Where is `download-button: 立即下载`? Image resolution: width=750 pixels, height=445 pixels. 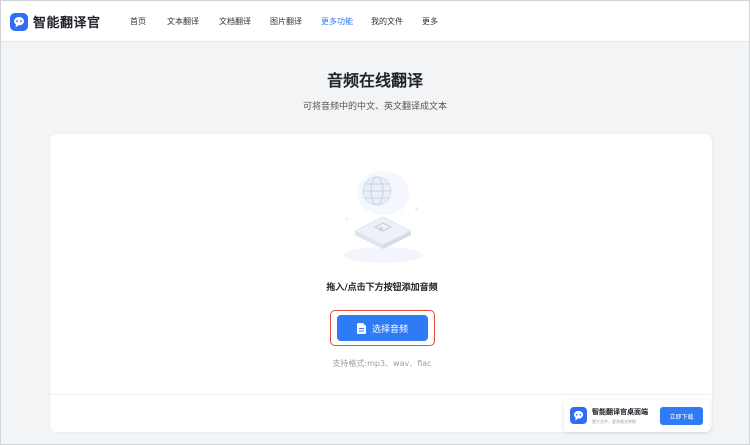 download-button: 立即下载 is located at coordinates (681, 416).